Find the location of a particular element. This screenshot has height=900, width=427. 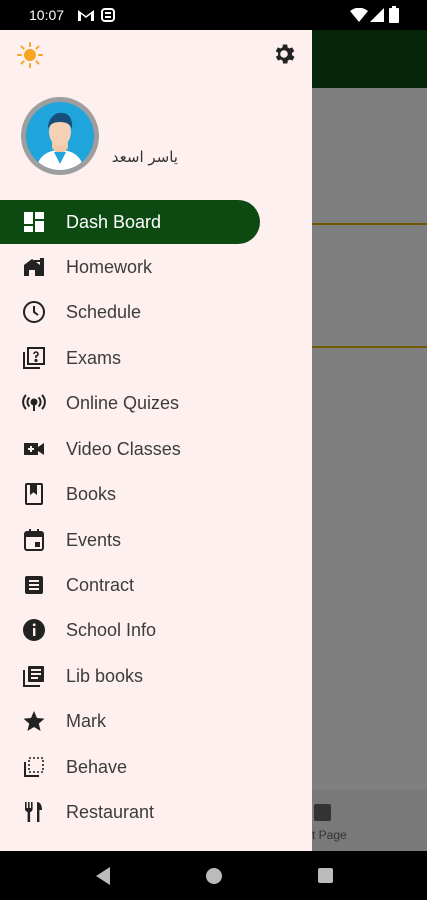

dashboard-icon is located at coordinates (34, 222).